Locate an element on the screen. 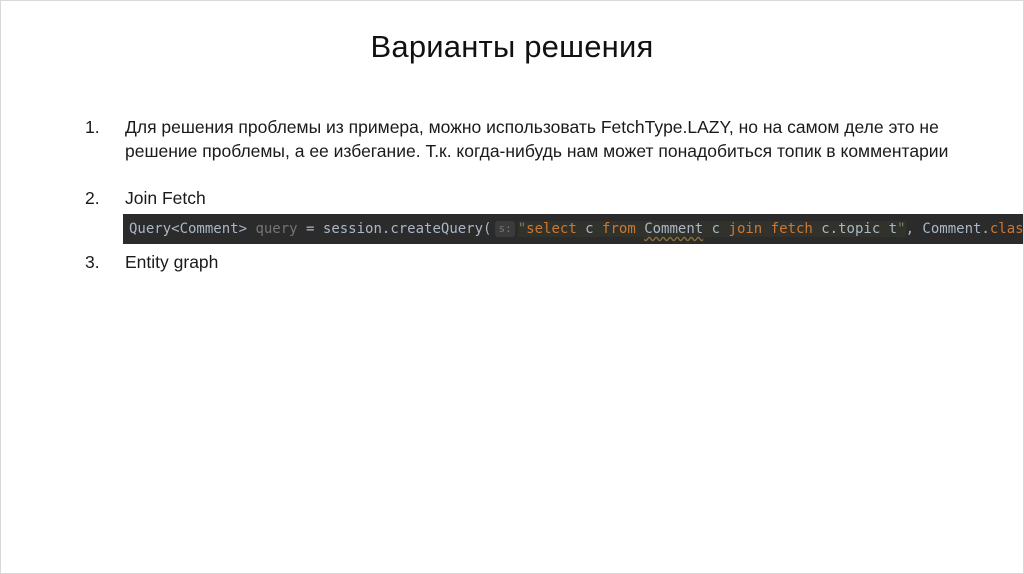 The width and height of the screenshot is (1024, 574). code-assignment: = session.createQuery( is located at coordinates (394, 229).